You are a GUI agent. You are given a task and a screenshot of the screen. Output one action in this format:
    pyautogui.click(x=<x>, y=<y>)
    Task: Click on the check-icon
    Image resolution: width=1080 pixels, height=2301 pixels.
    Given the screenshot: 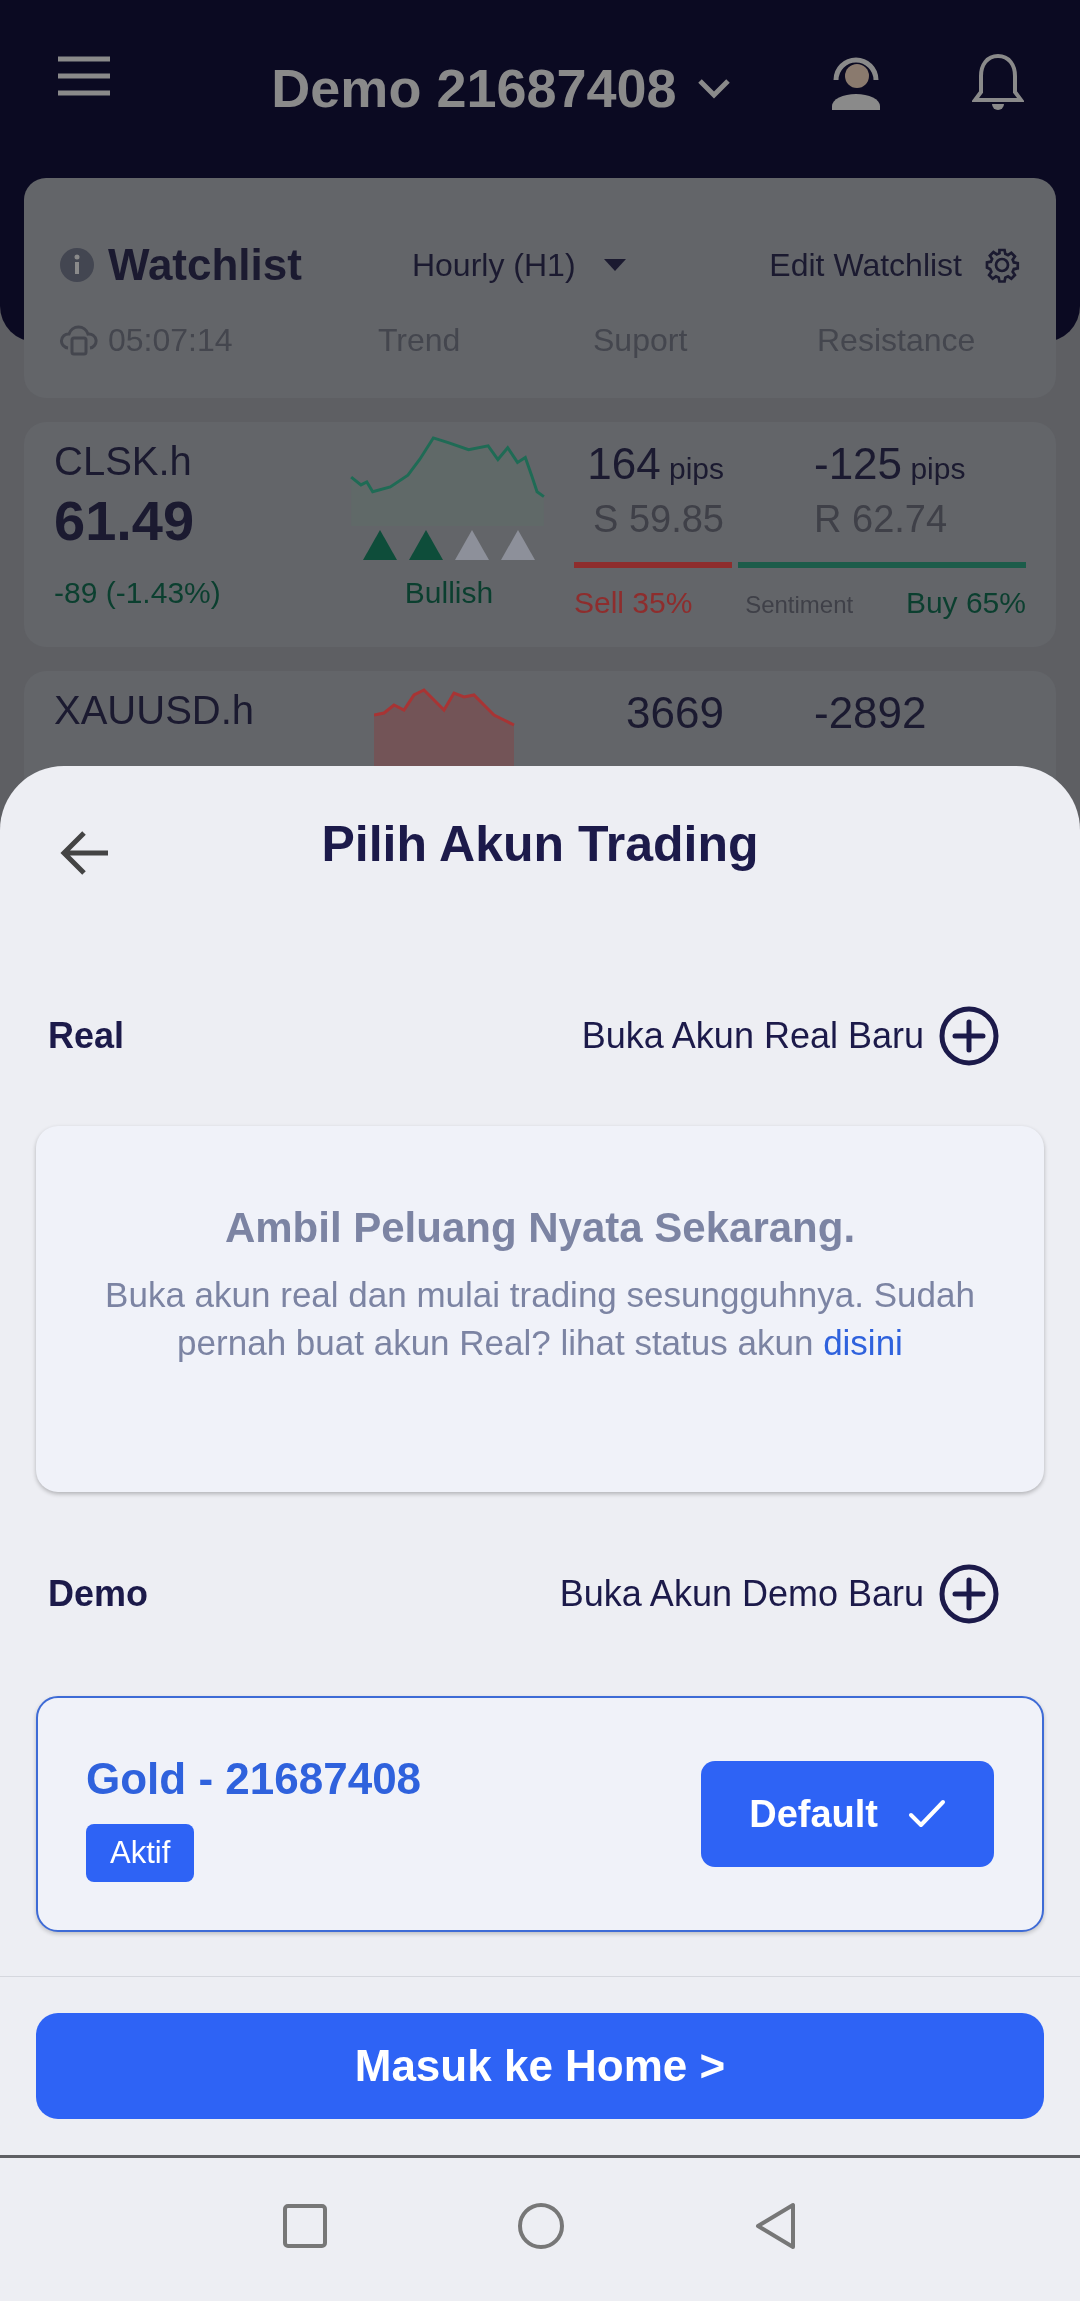 What is the action you would take?
    pyautogui.click(x=927, y=1814)
    